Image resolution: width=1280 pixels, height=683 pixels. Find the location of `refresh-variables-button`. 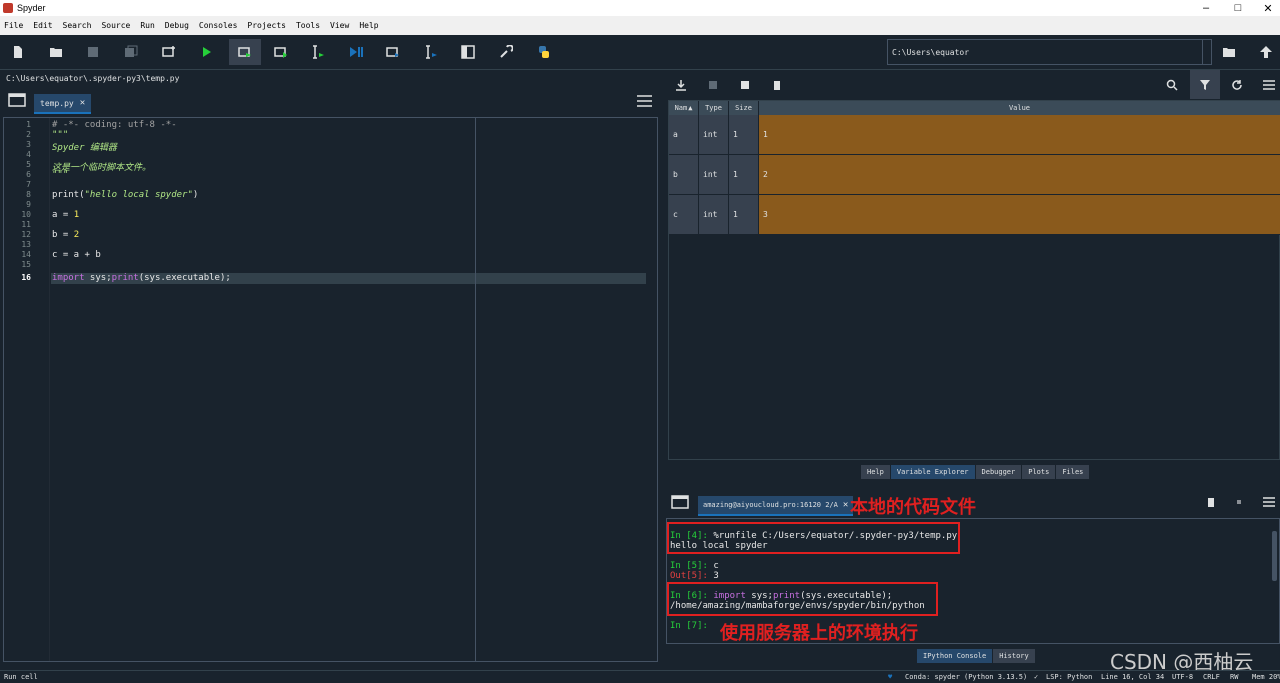

refresh-variables-button is located at coordinates (1237, 85).